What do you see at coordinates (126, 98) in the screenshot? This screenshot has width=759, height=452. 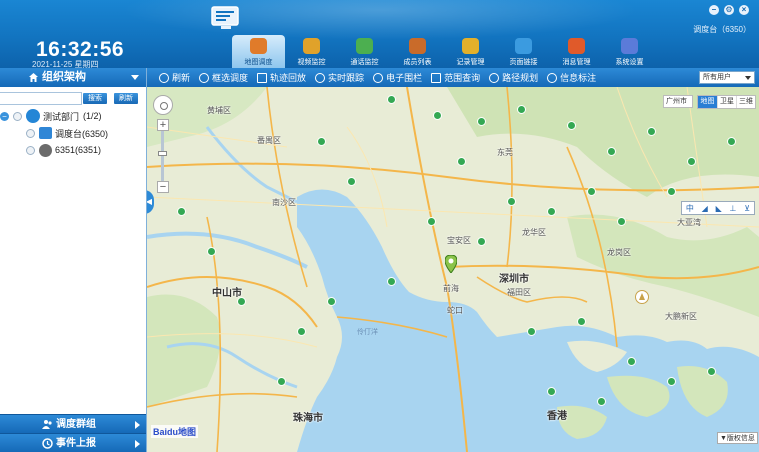 I see `tree-refresh-button: 刷新` at bounding box center [126, 98].